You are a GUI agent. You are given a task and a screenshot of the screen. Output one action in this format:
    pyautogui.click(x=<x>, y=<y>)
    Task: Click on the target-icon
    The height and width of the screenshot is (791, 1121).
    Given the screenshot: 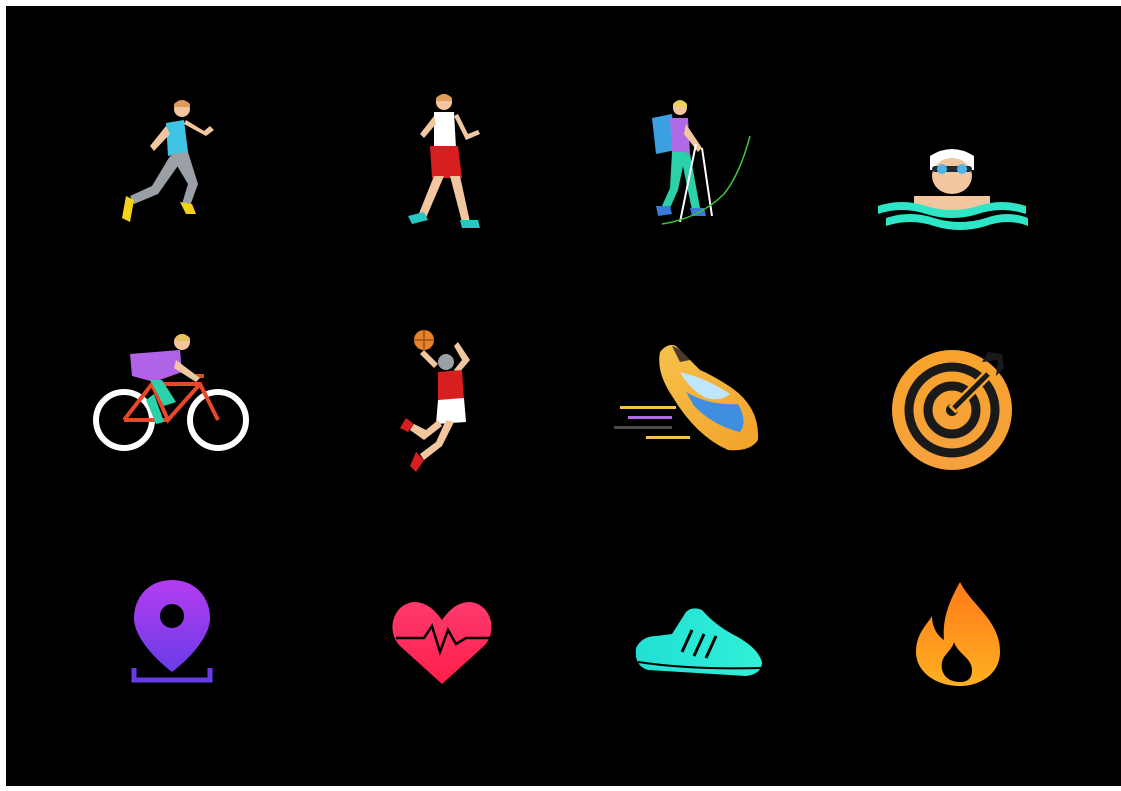 What is the action you would take?
    pyautogui.click(x=962, y=420)
    